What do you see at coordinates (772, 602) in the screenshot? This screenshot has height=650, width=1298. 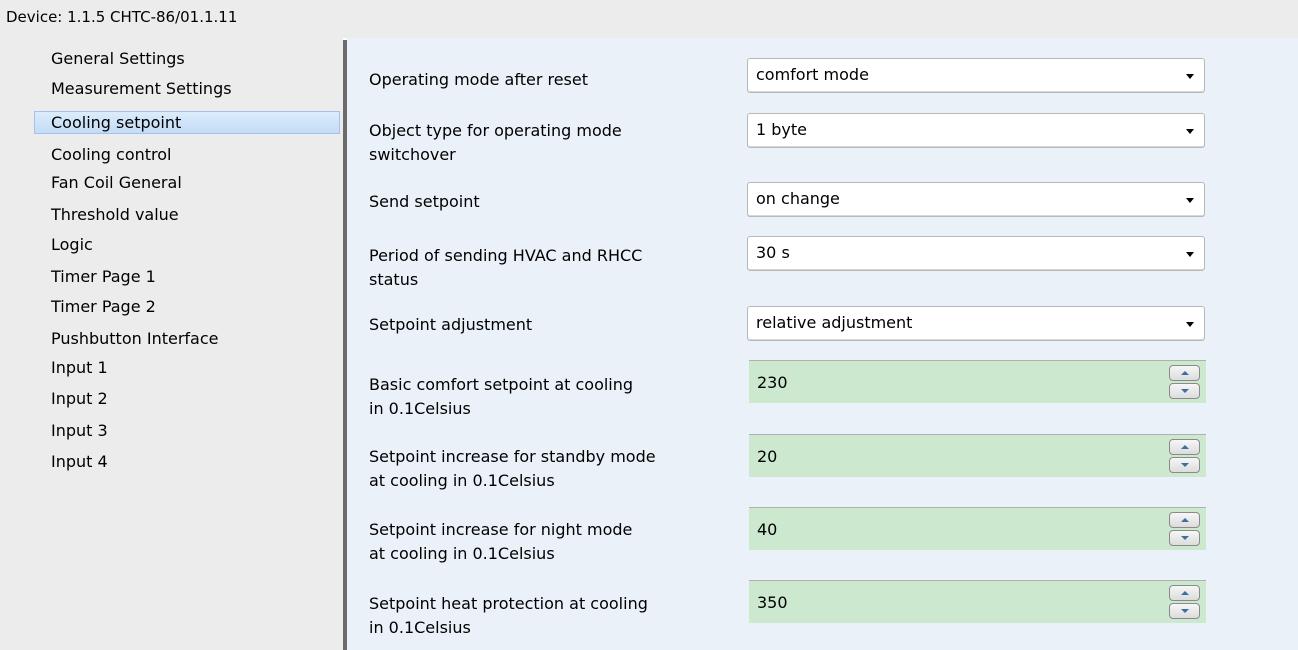 I see `heat-protection-value: 350` at bounding box center [772, 602].